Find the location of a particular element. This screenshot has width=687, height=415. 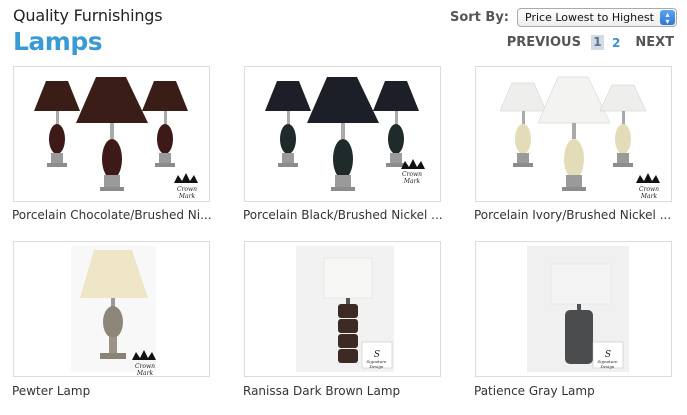

pagination: PREVIOUS 1 2 NEXT is located at coordinates (590, 42).